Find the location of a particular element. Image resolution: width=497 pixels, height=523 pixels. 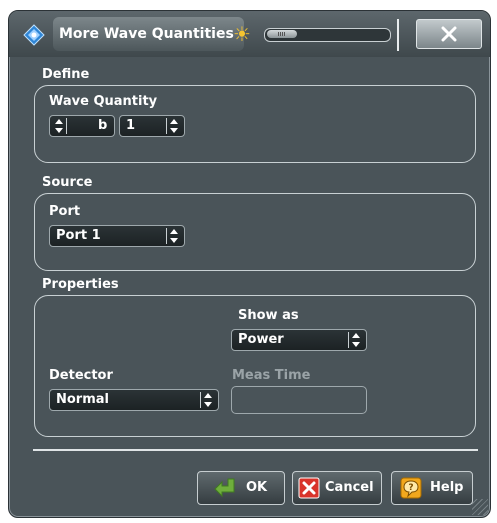

ok-check-arrow-icon is located at coordinates (224, 488).